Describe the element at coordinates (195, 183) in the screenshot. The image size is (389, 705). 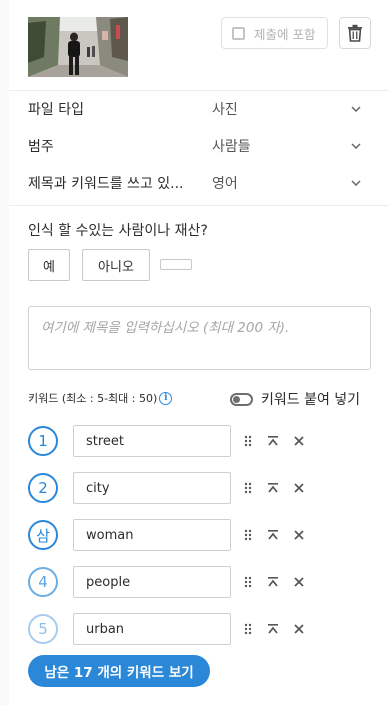
I see `language-row: 제목과 키워드를 쓰고 있... 영어` at that location.